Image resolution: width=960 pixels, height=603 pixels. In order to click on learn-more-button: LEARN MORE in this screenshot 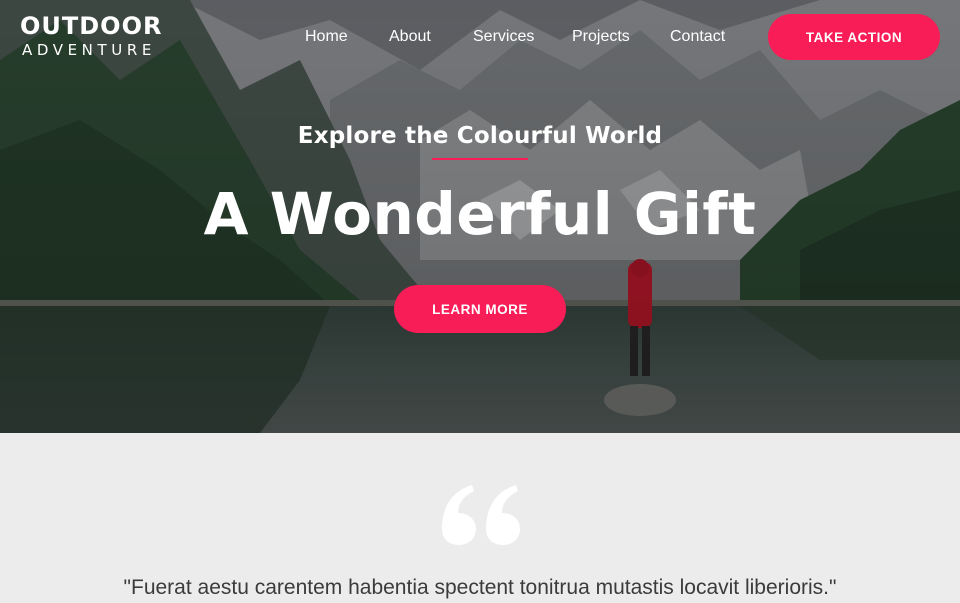, I will do `click(480, 309)`.